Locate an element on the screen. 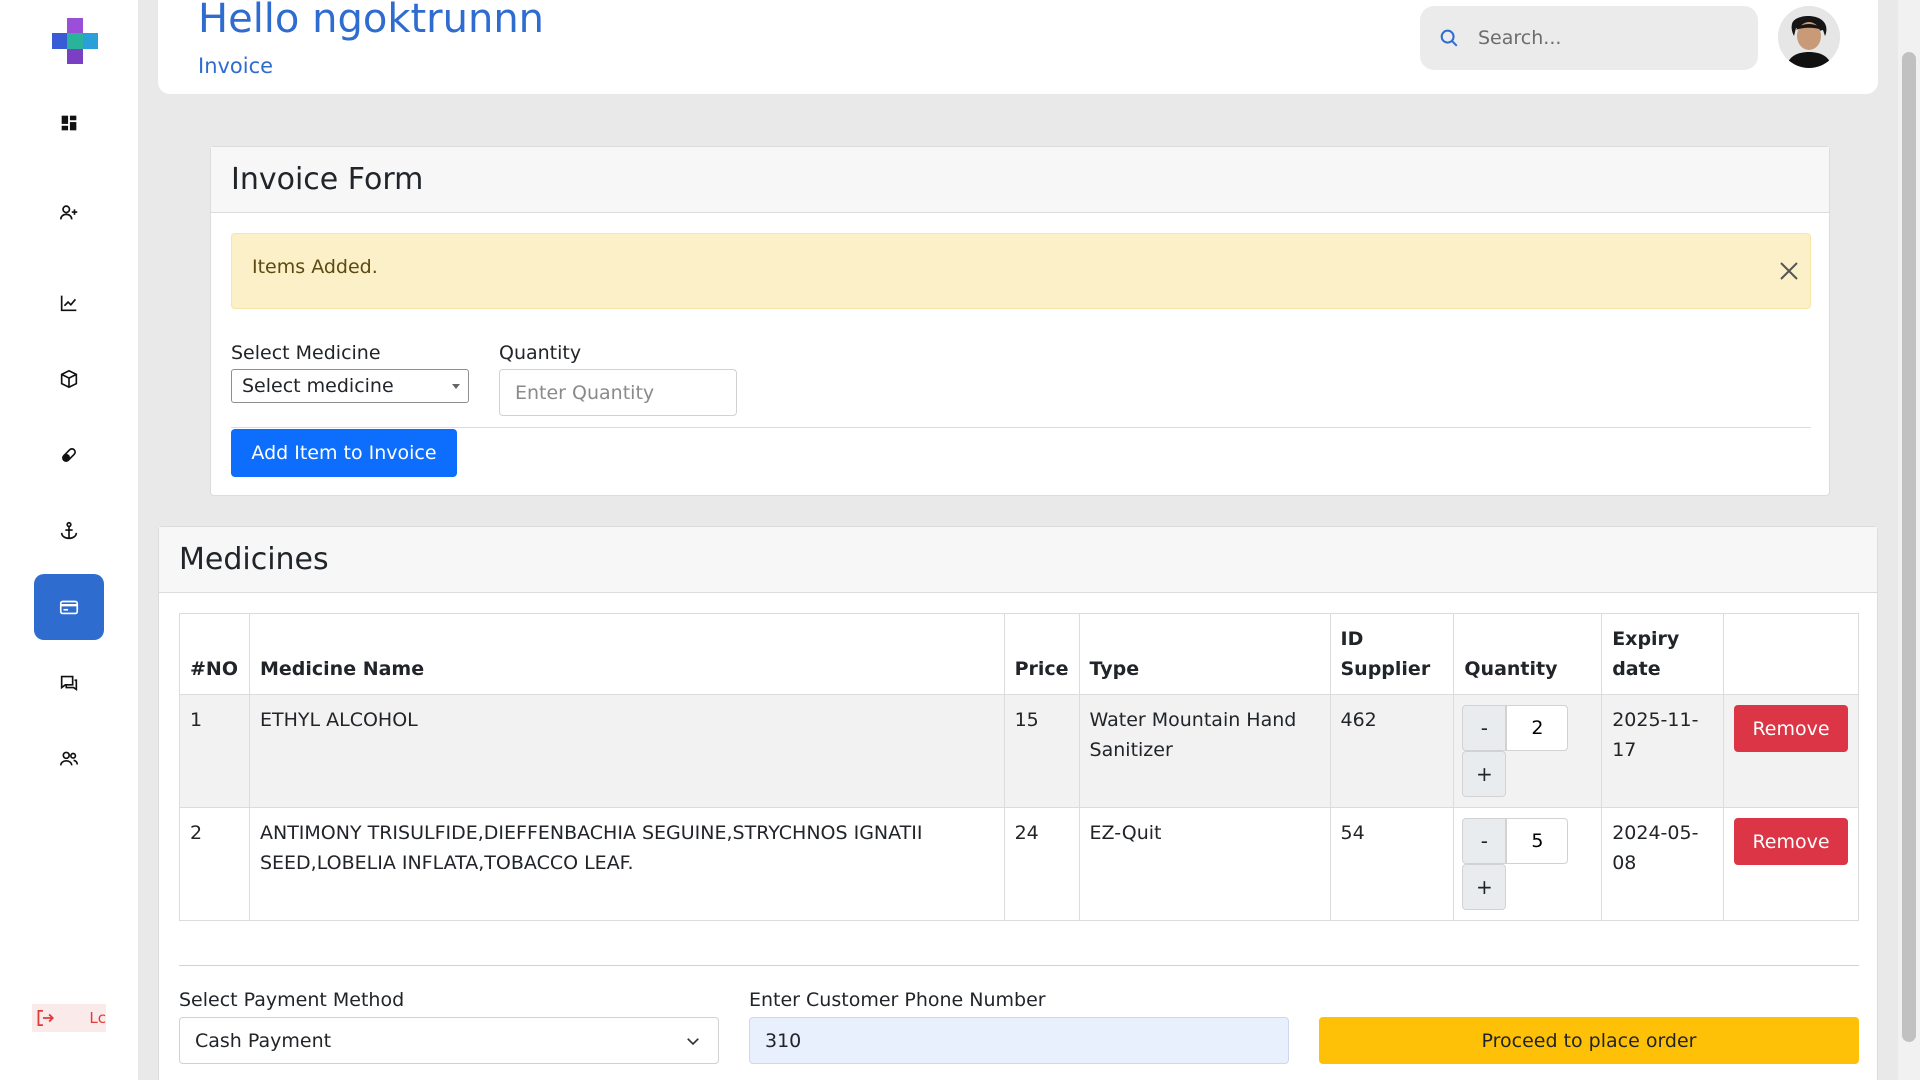  top-header: Hello ngoktrunnn Invoice is located at coordinates (1018, 47).